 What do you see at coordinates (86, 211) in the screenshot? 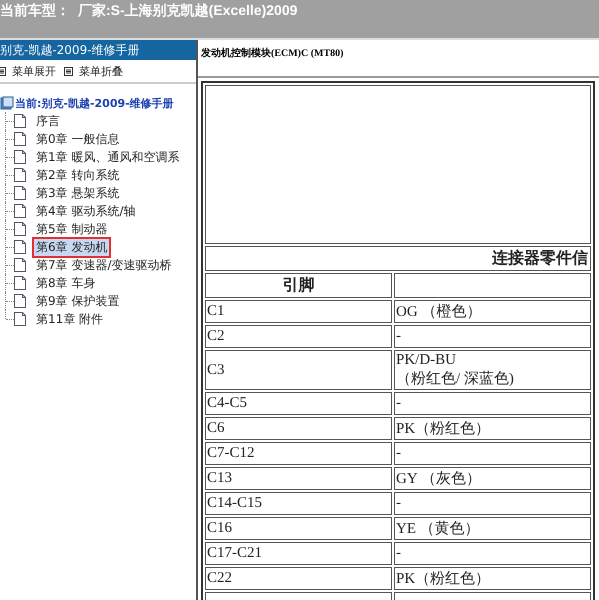
I see `tree-item: 第4章 驱动系统/轴` at bounding box center [86, 211].